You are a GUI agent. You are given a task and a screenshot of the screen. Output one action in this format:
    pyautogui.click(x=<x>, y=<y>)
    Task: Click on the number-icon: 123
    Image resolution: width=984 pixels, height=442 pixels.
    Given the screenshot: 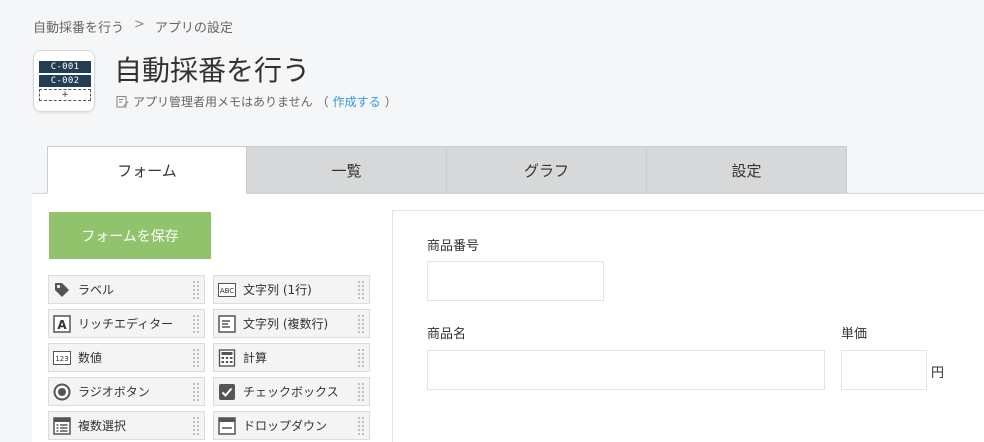 What is the action you would take?
    pyautogui.click(x=62, y=358)
    